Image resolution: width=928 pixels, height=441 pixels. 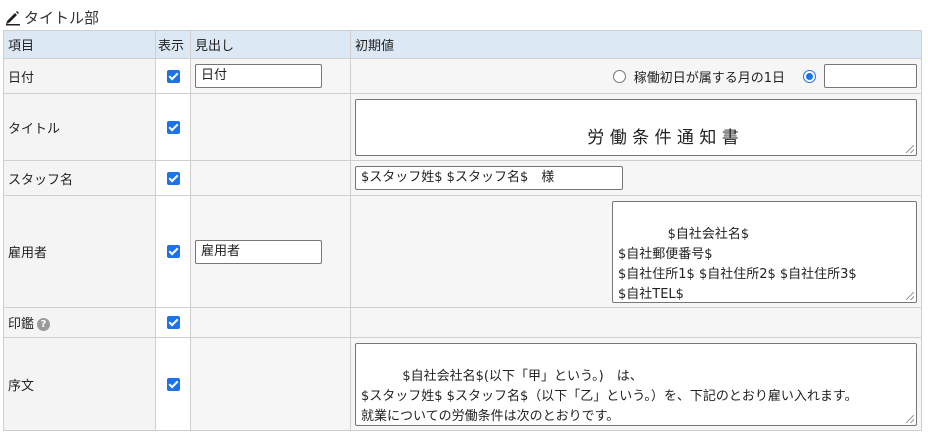 What do you see at coordinates (79, 76) in the screenshot?
I see `row-label-date: 日付` at bounding box center [79, 76].